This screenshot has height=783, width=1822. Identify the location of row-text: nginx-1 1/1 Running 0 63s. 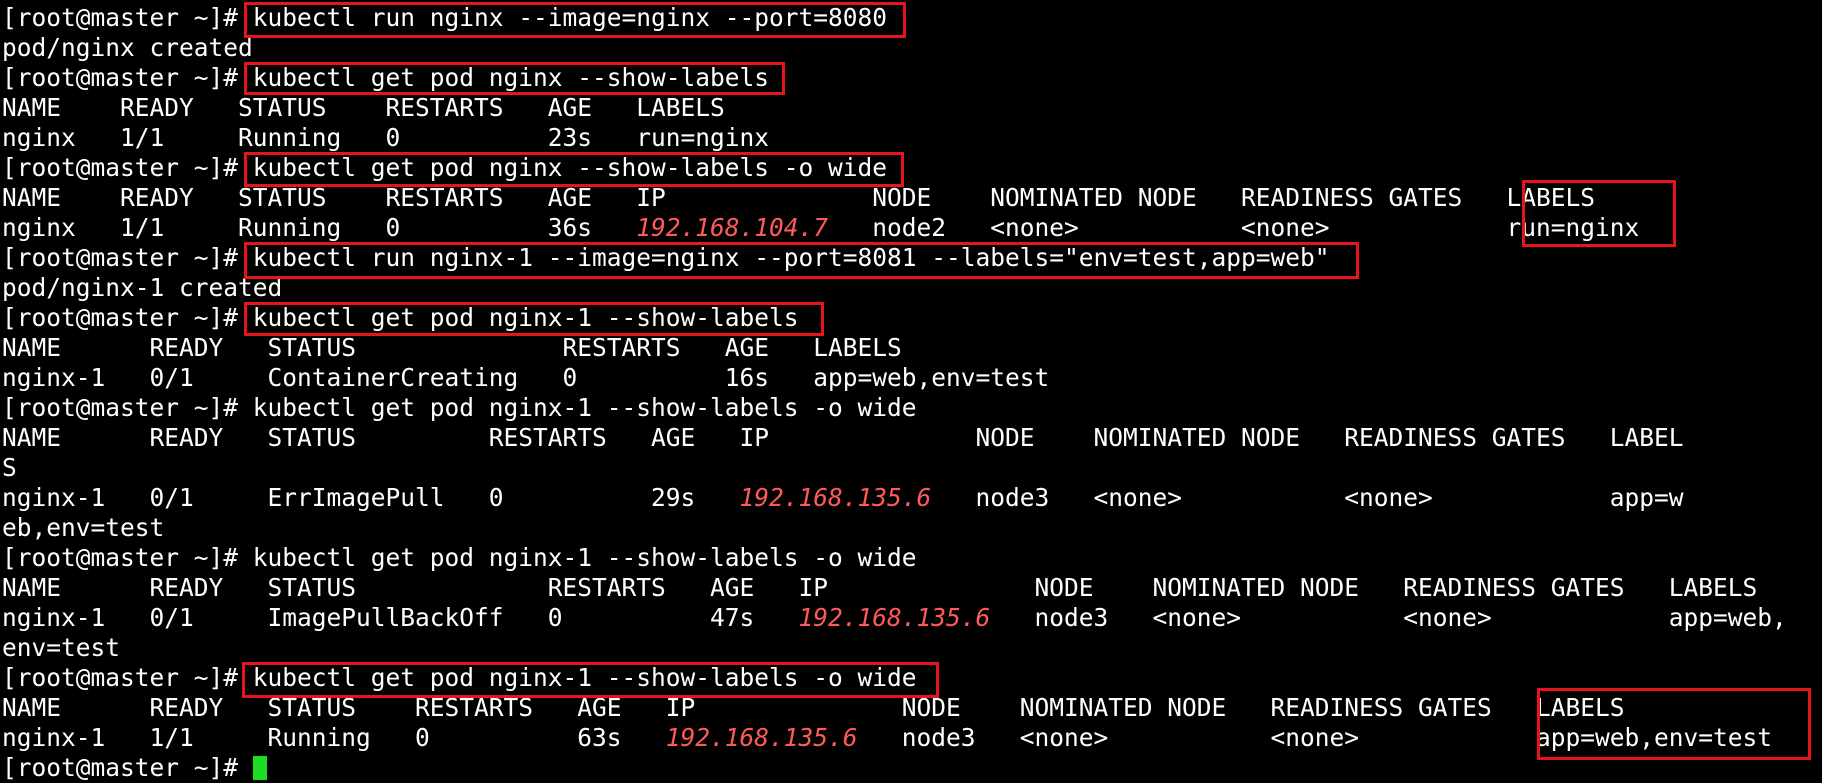
(334, 737).